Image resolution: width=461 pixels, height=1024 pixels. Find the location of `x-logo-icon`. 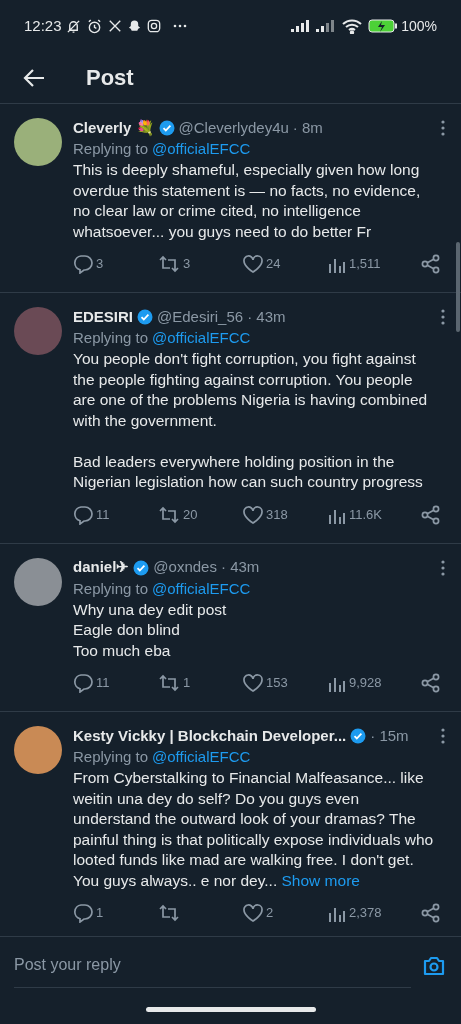

x-logo-icon is located at coordinates (114, 26).